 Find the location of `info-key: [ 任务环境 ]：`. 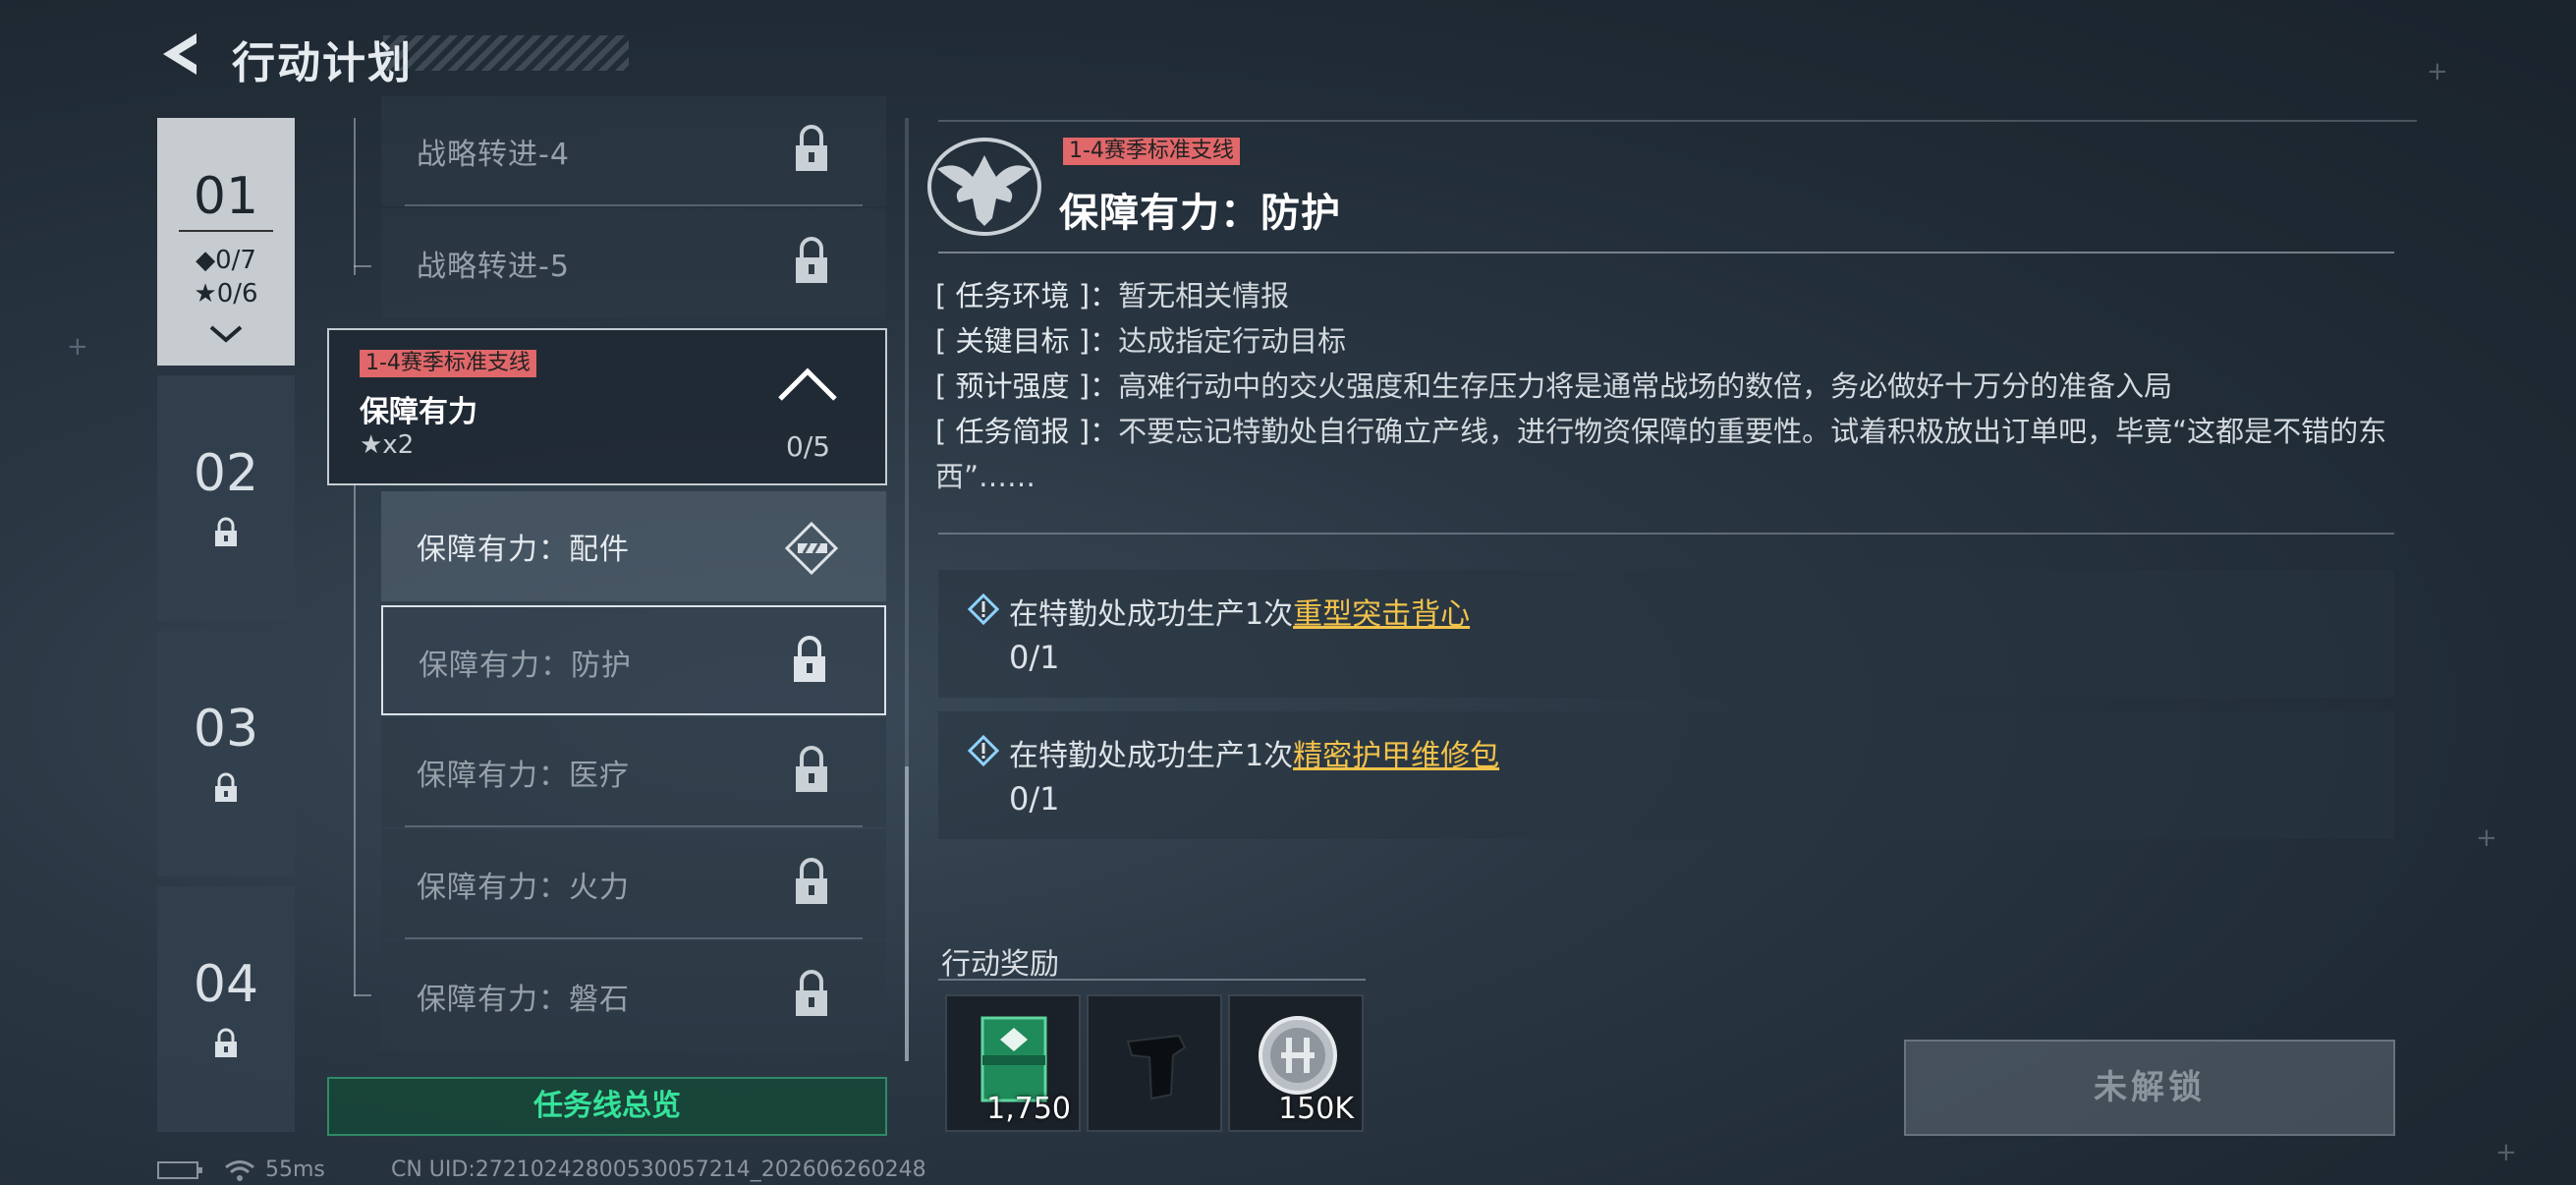

info-key: [ 任务环境 ]： is located at coordinates (1027, 295).